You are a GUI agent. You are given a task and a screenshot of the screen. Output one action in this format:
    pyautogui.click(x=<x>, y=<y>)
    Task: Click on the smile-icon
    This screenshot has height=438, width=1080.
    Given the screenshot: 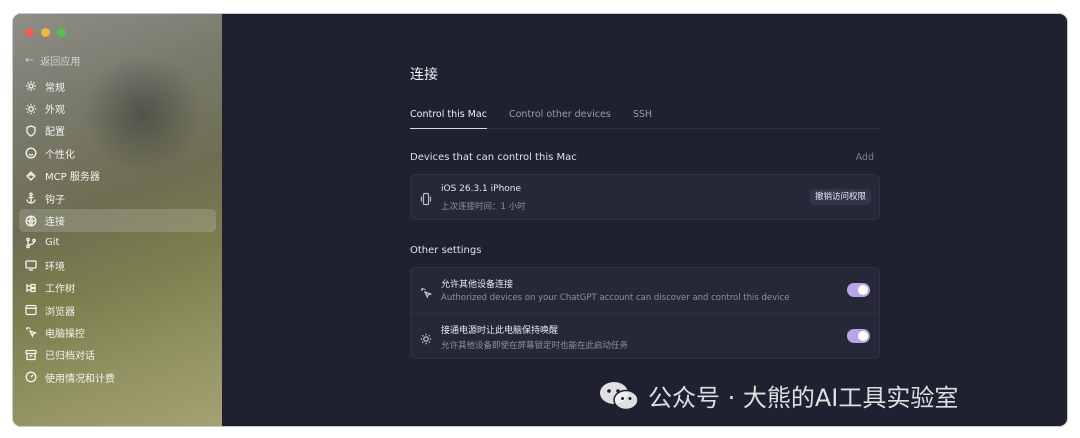 What is the action you would take?
    pyautogui.click(x=31, y=153)
    